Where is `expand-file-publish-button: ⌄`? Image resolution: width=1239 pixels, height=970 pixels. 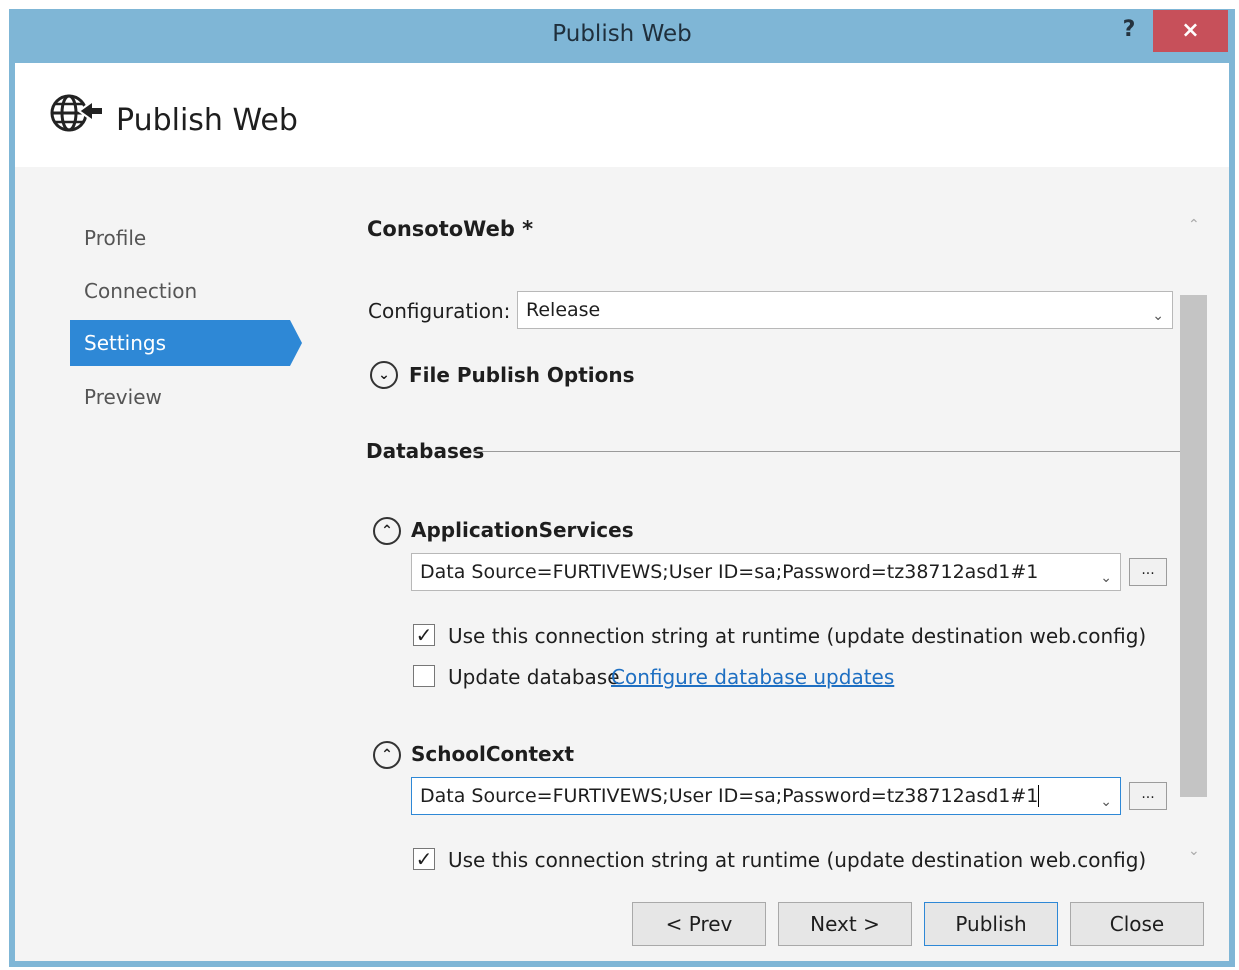
expand-file-publish-button: ⌄ is located at coordinates (384, 375).